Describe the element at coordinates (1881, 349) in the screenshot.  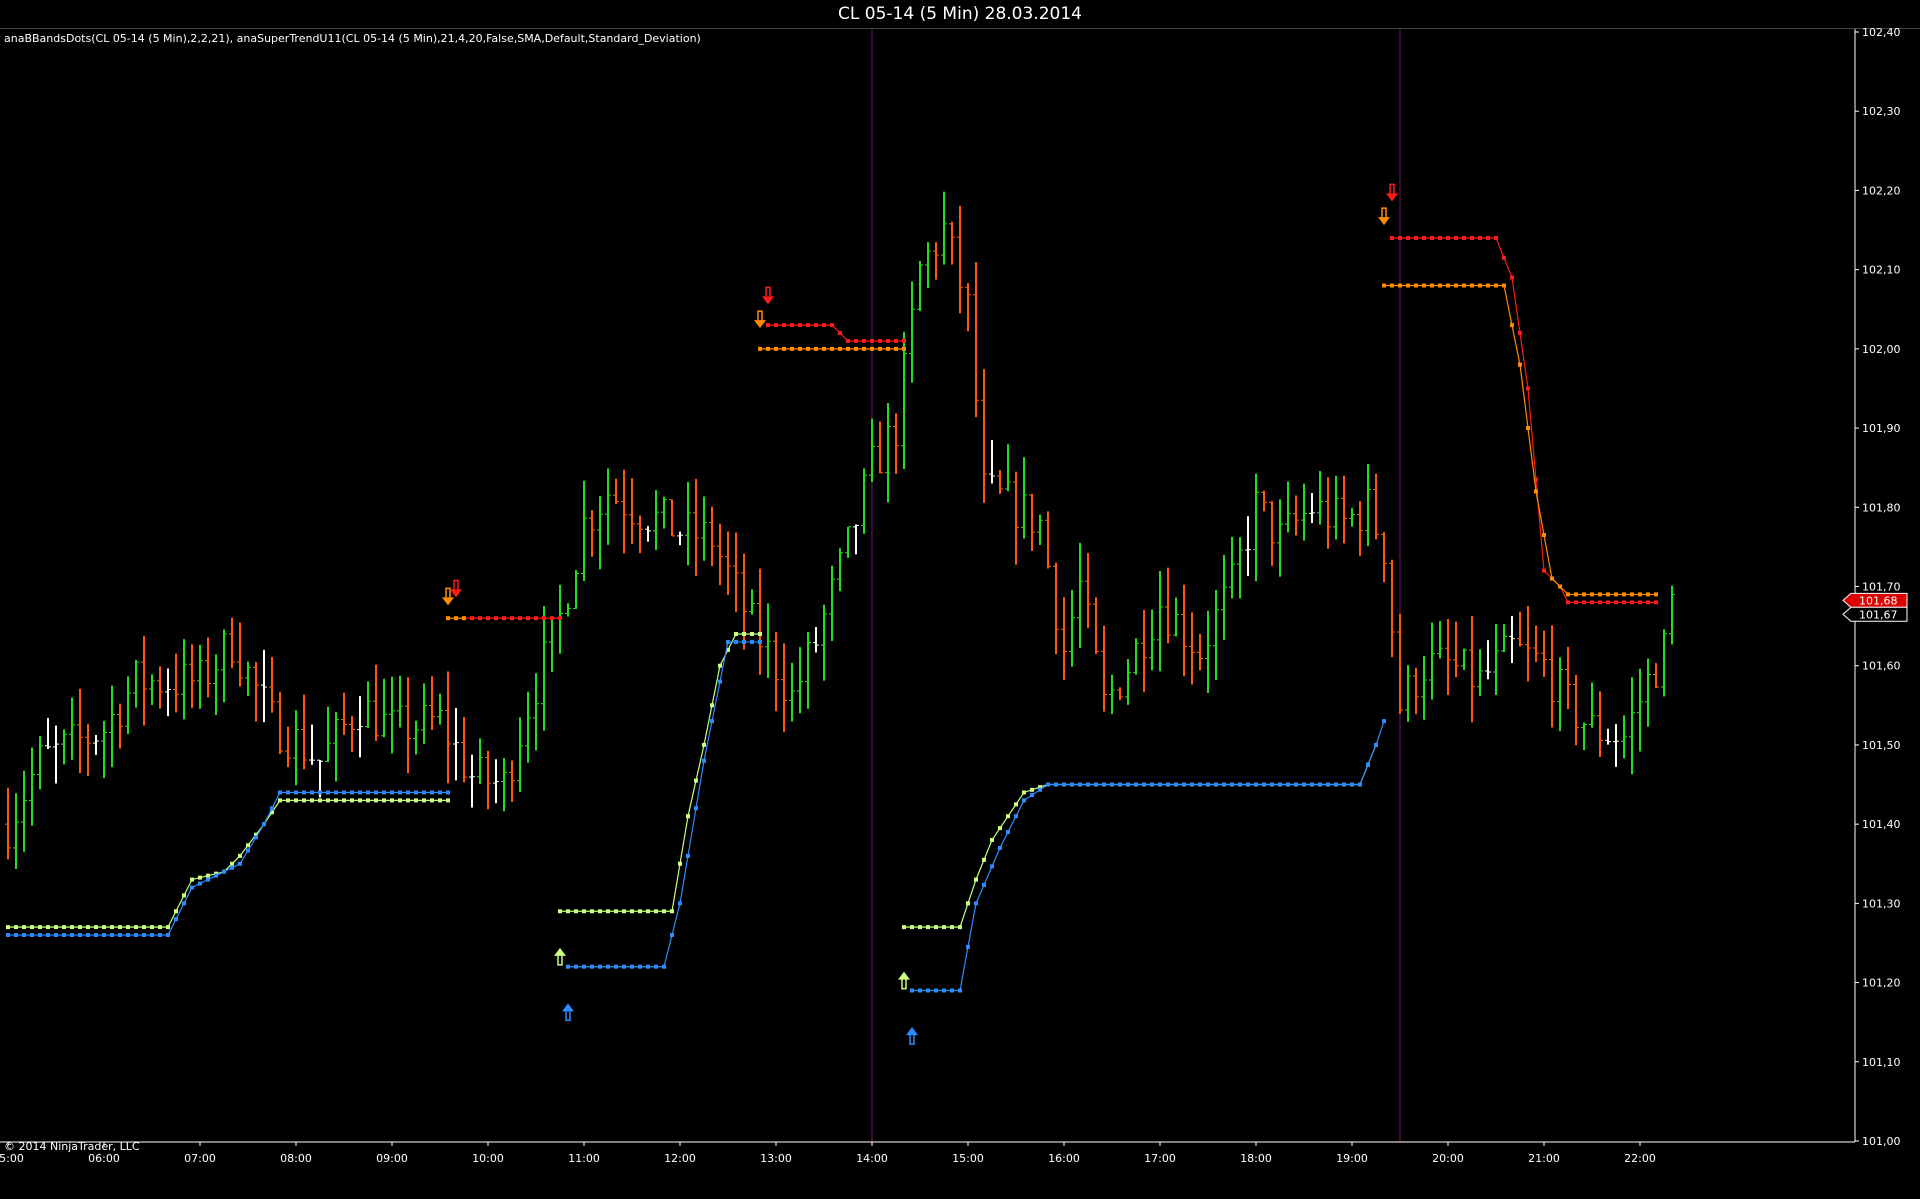
I see `y-tick-label: 102,00` at that location.